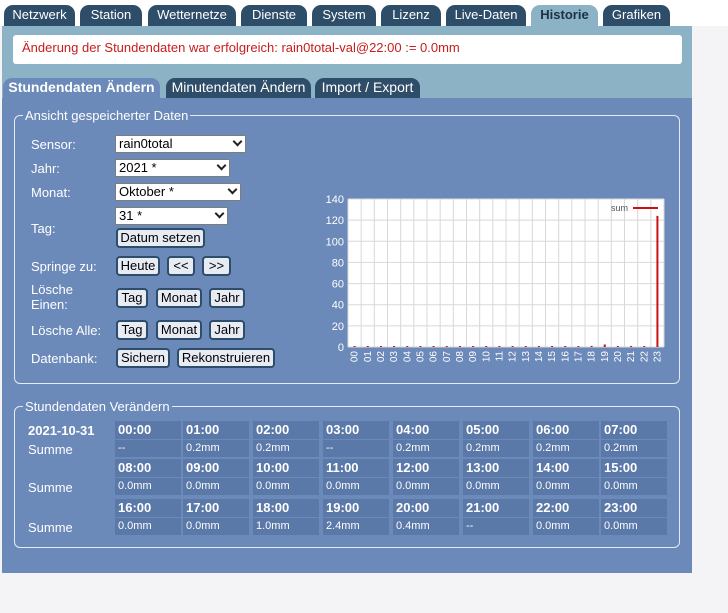  Describe the element at coordinates (238, 88) in the screenshot. I see `subtab-minutendaten: Minutendaten Ändern` at that location.